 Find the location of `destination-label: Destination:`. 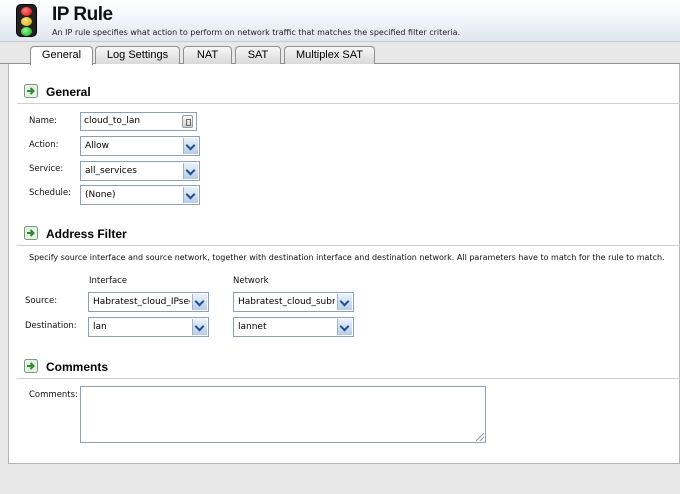

destination-label: Destination: is located at coordinates (51, 326).